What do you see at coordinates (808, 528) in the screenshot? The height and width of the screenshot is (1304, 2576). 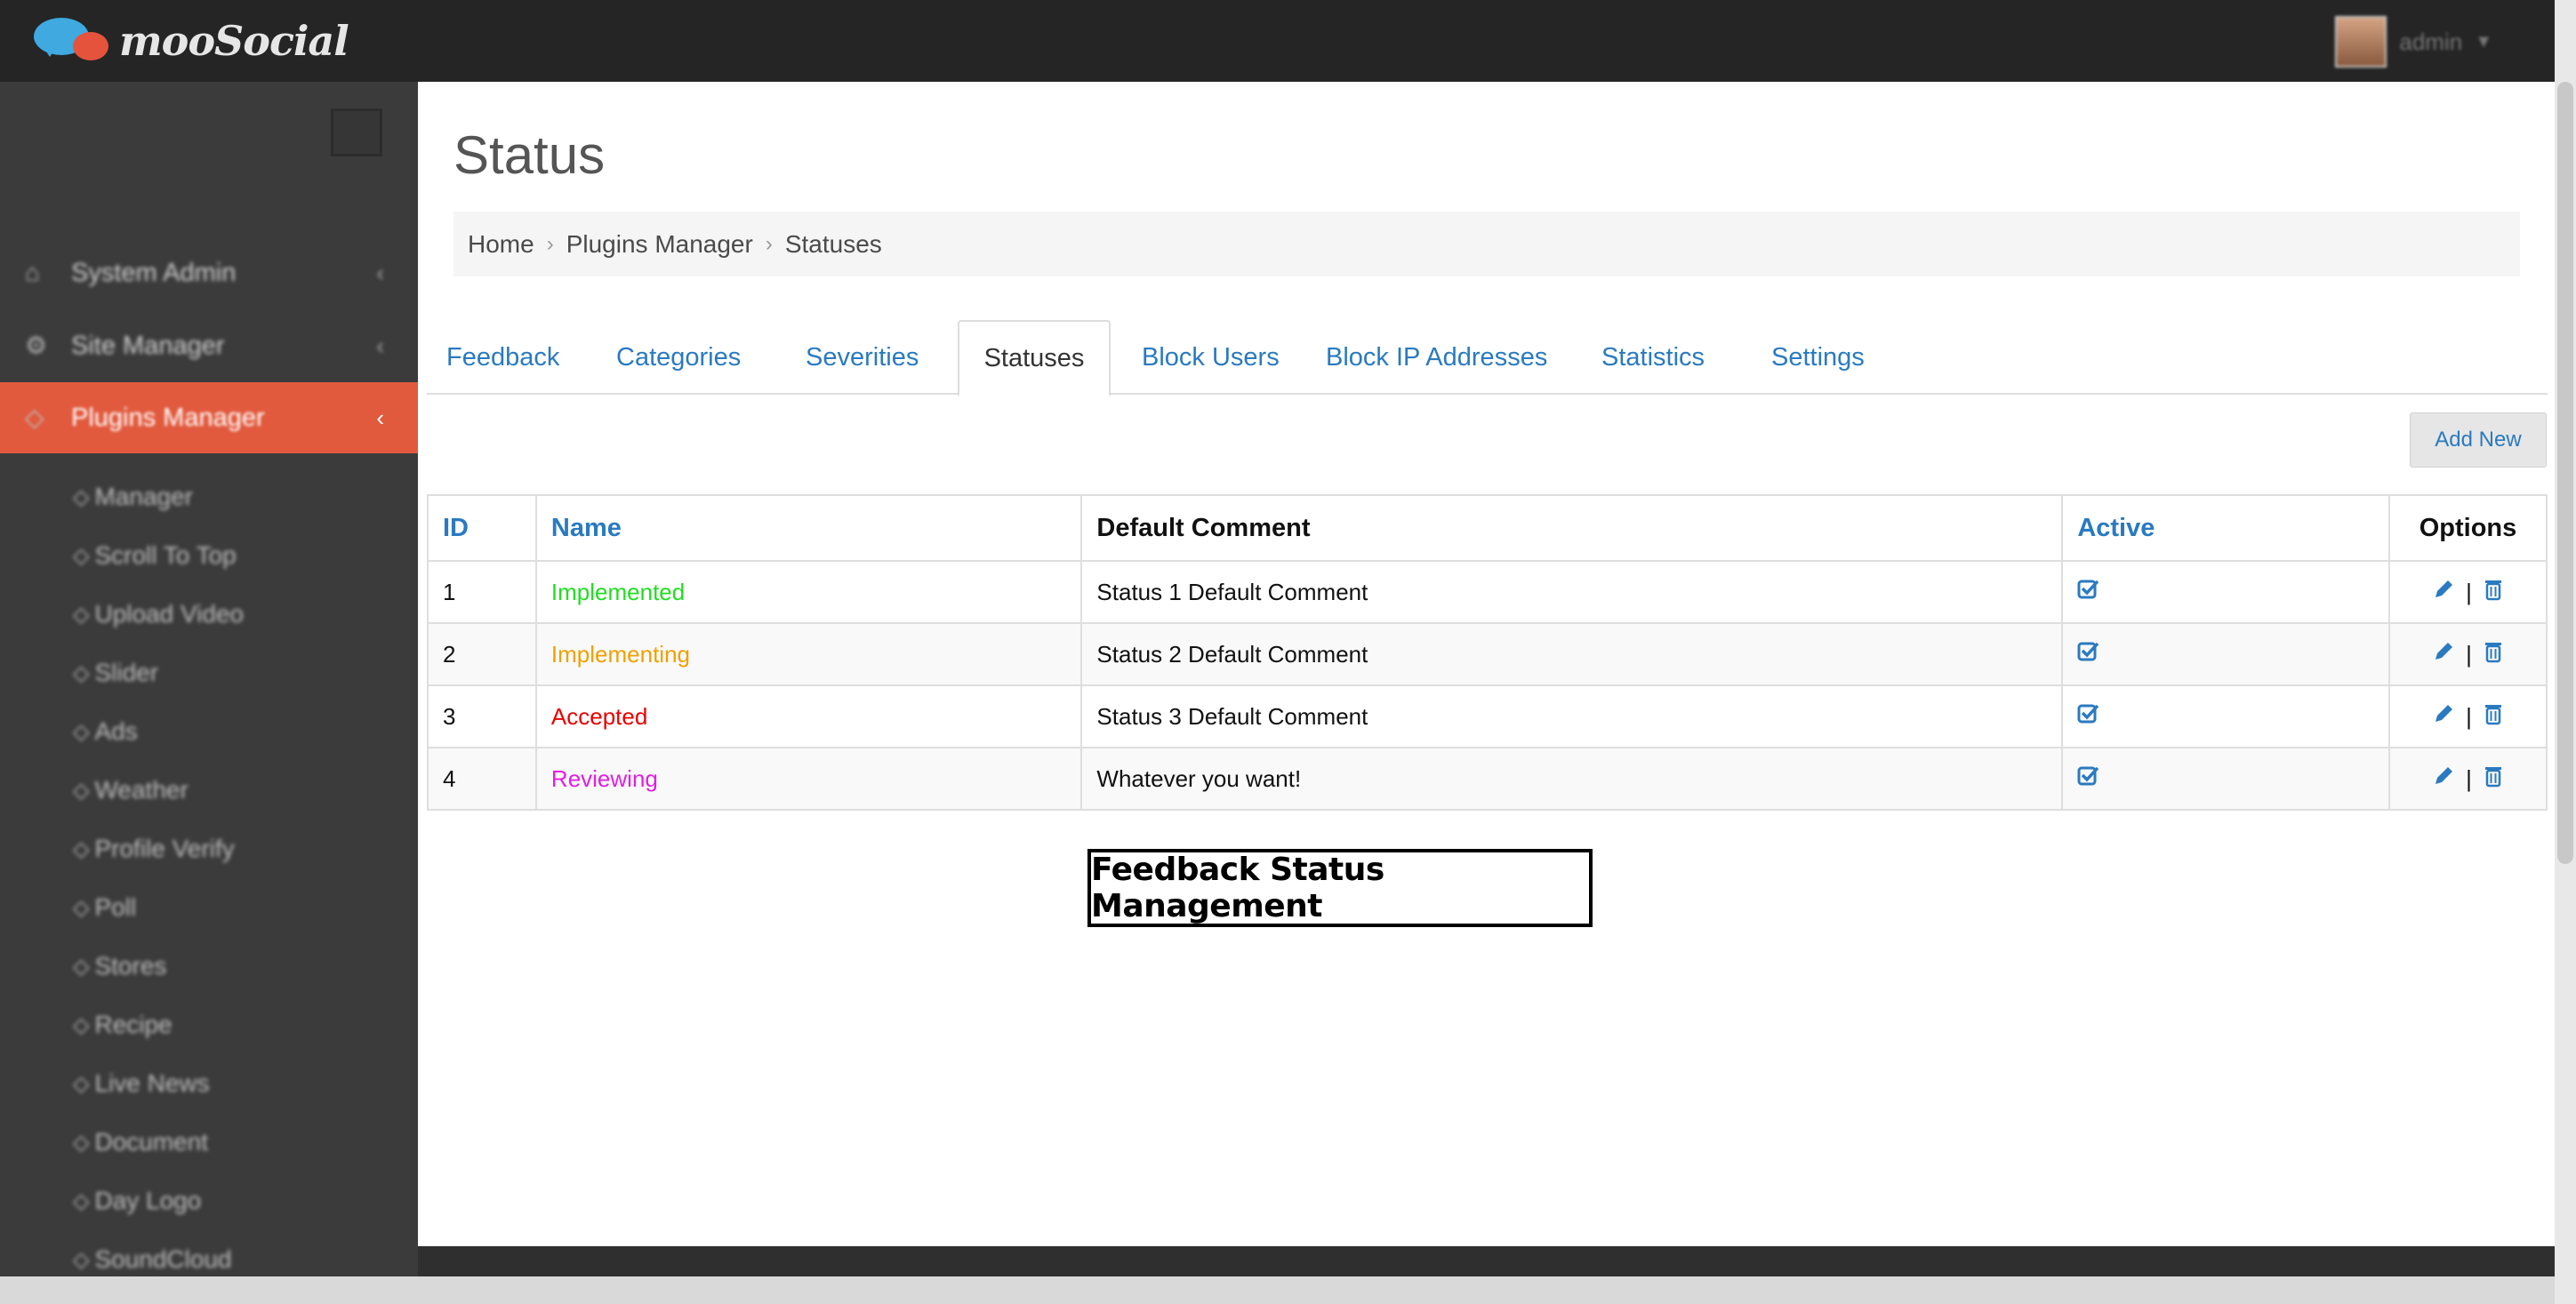 I see `column-header-name: Name` at bounding box center [808, 528].